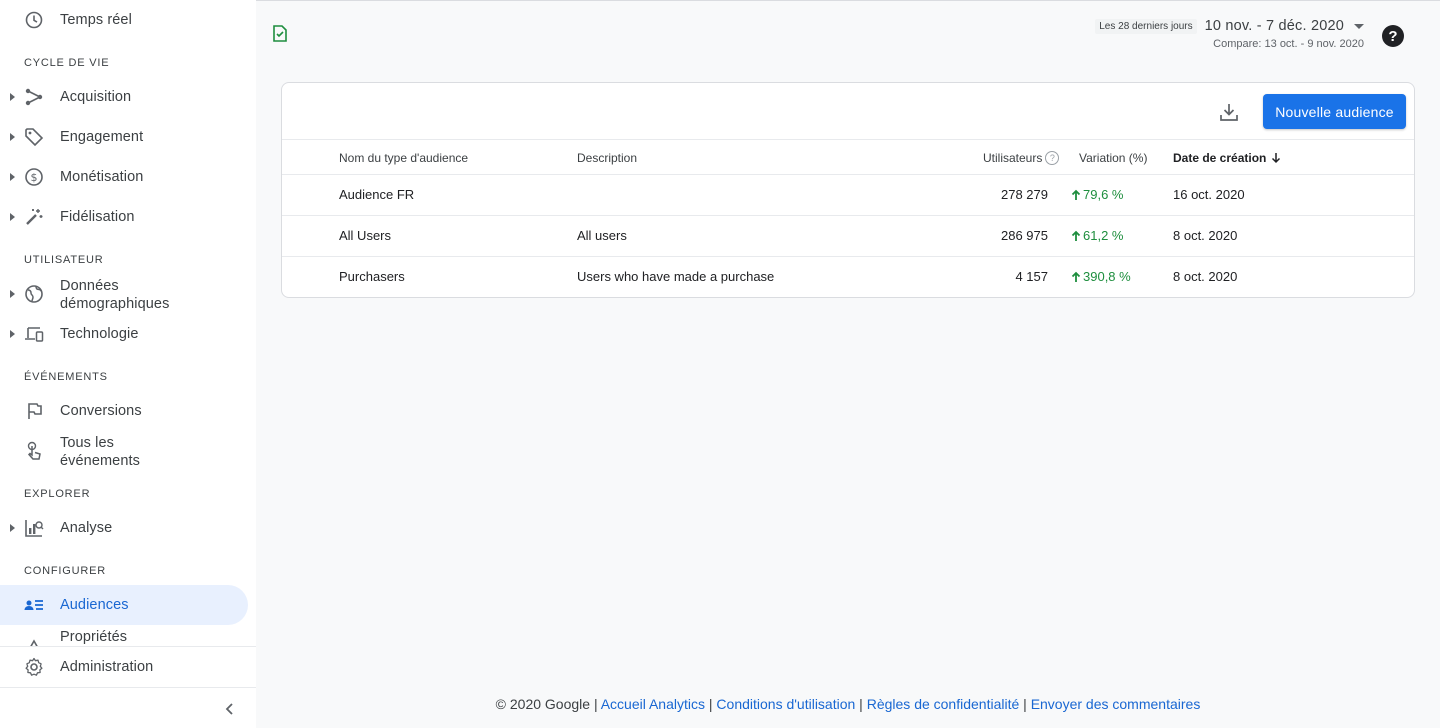 The height and width of the screenshot is (728, 1440). What do you see at coordinates (1031, 276) in the screenshot?
I see `cell-users: 4 157` at bounding box center [1031, 276].